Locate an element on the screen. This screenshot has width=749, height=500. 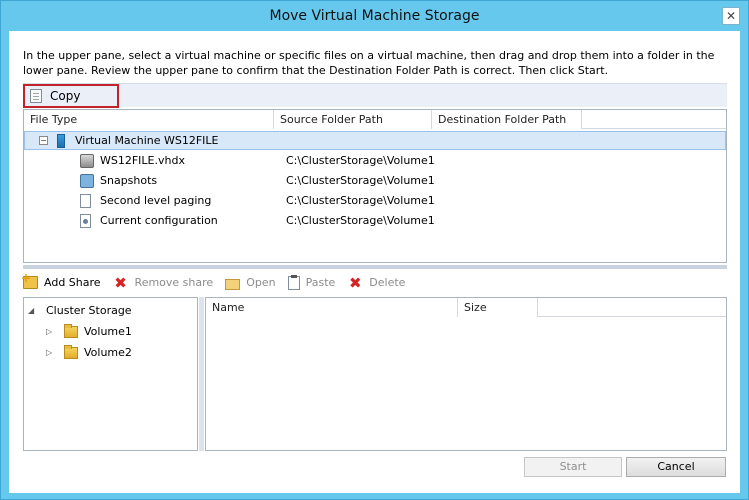
tree-node-label: Cluster Storage is located at coordinates (89, 310).